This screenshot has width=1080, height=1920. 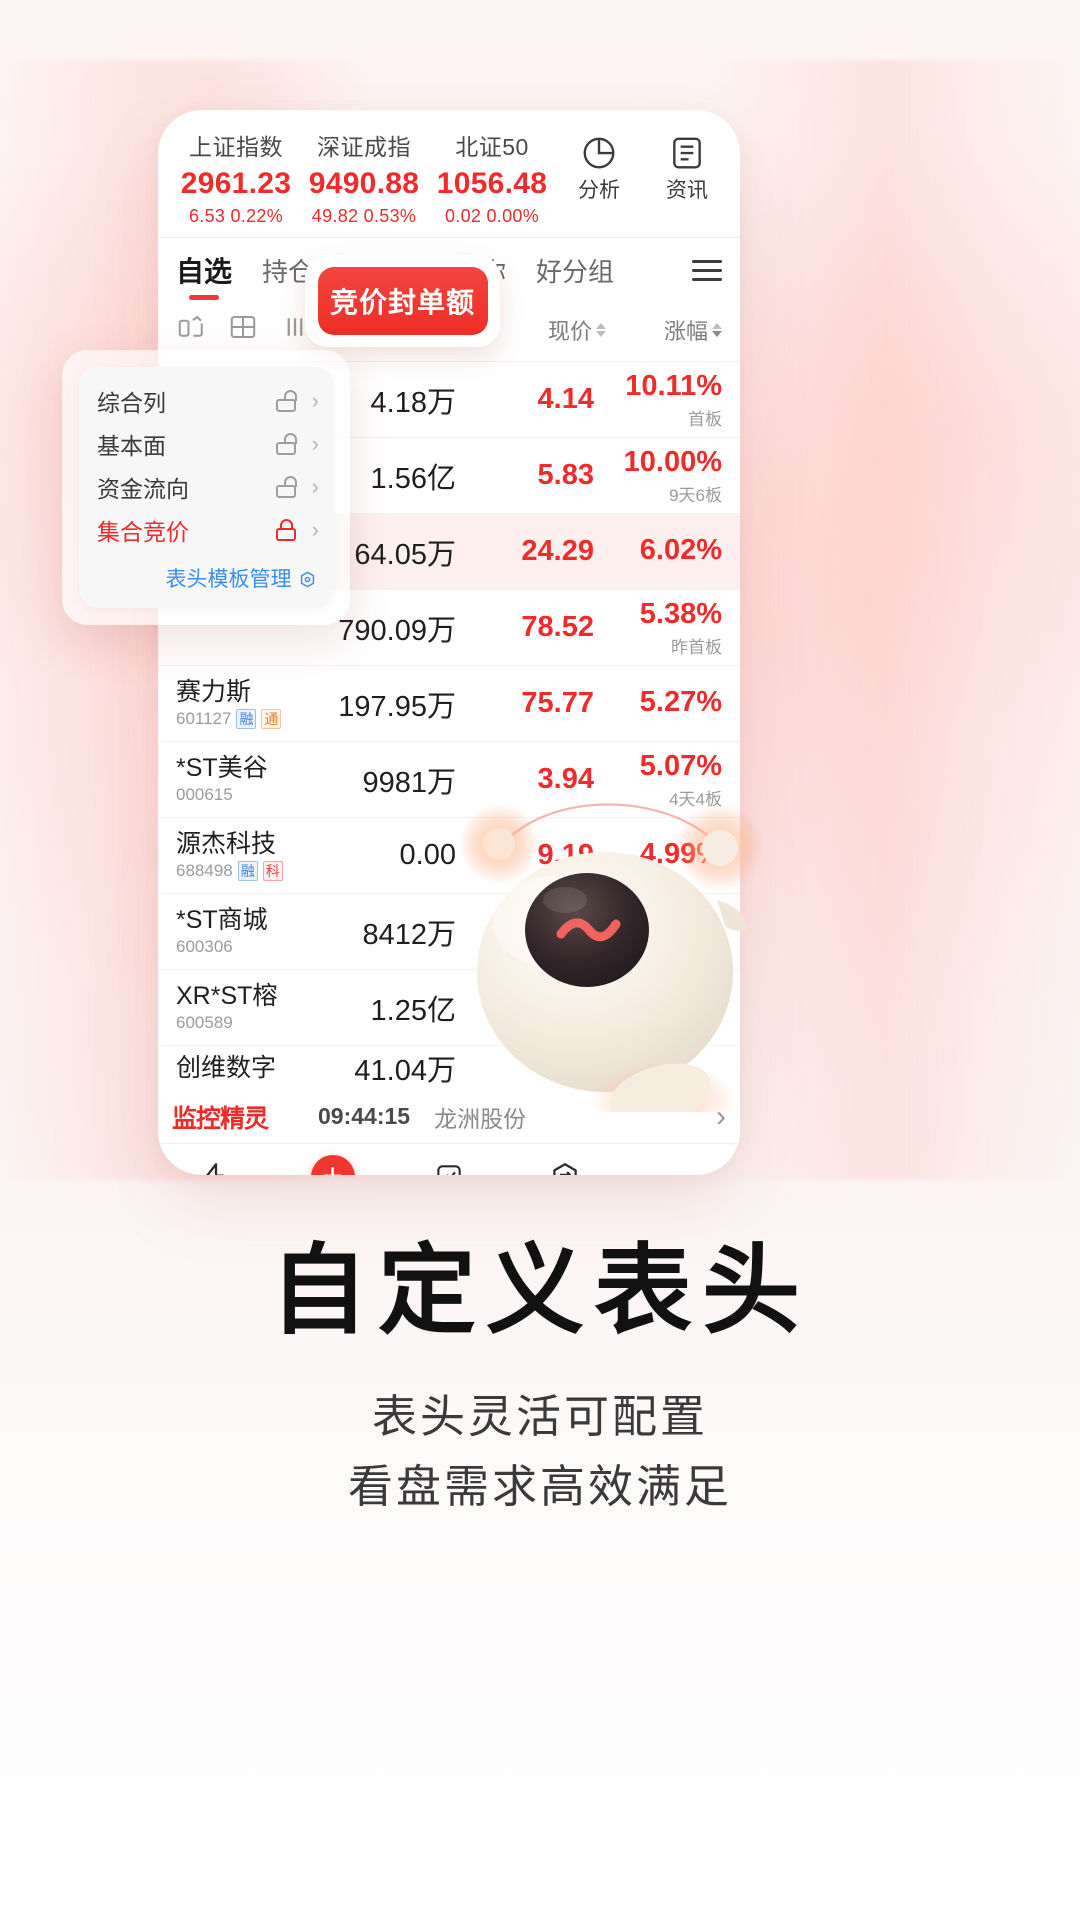 I want to click on ticker-time: 09:44:15, so click(x=364, y=1116).